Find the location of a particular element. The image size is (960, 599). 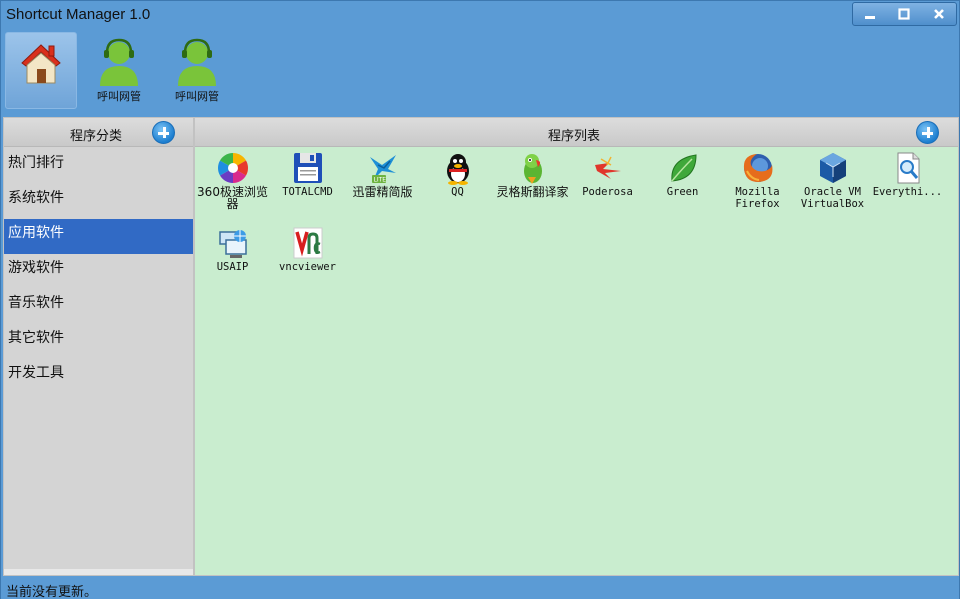

maximize-button is located at coordinates (904, 14).